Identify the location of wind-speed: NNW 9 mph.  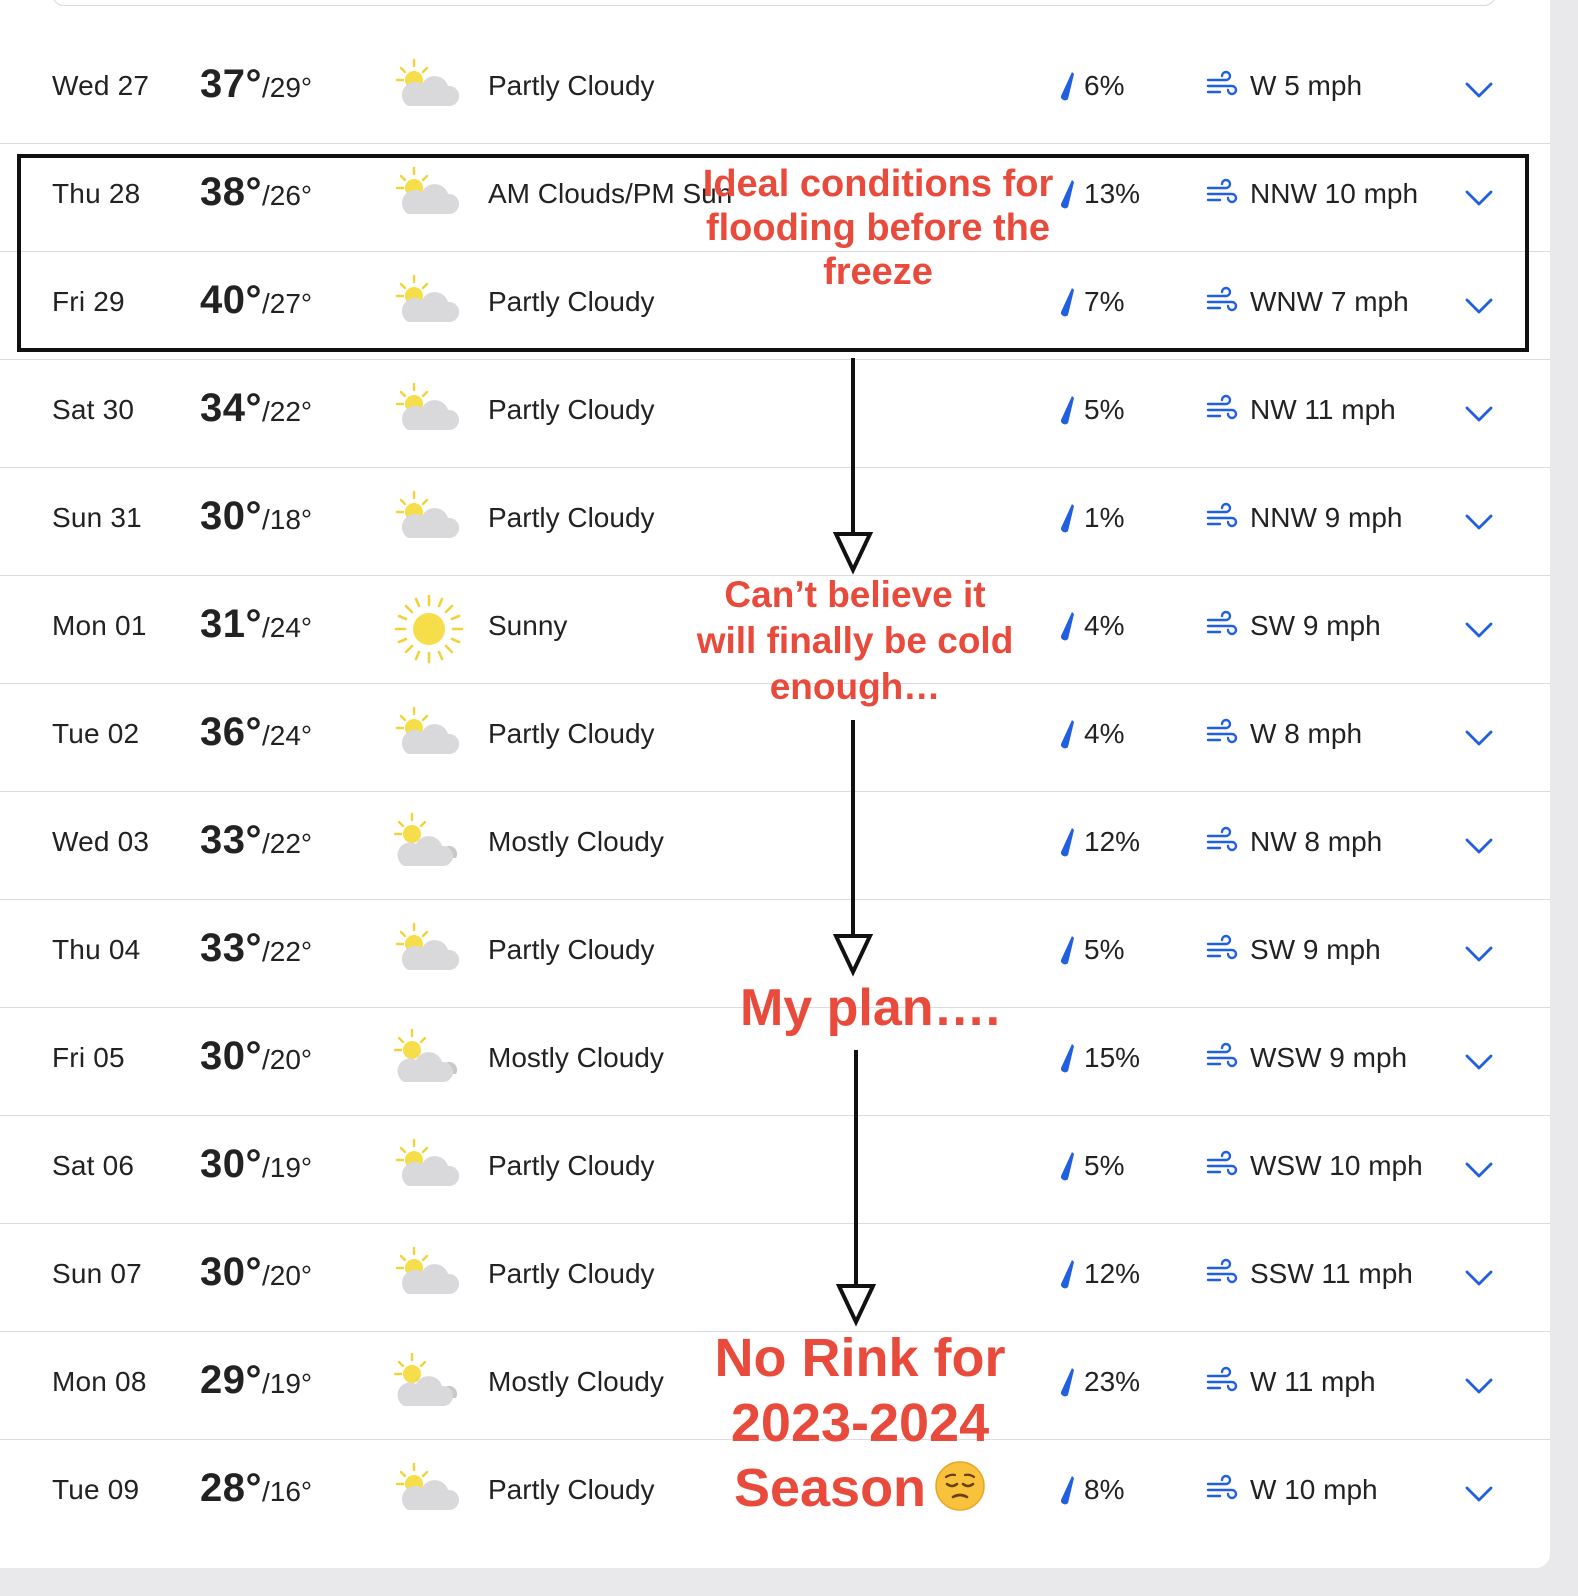
(1326, 517).